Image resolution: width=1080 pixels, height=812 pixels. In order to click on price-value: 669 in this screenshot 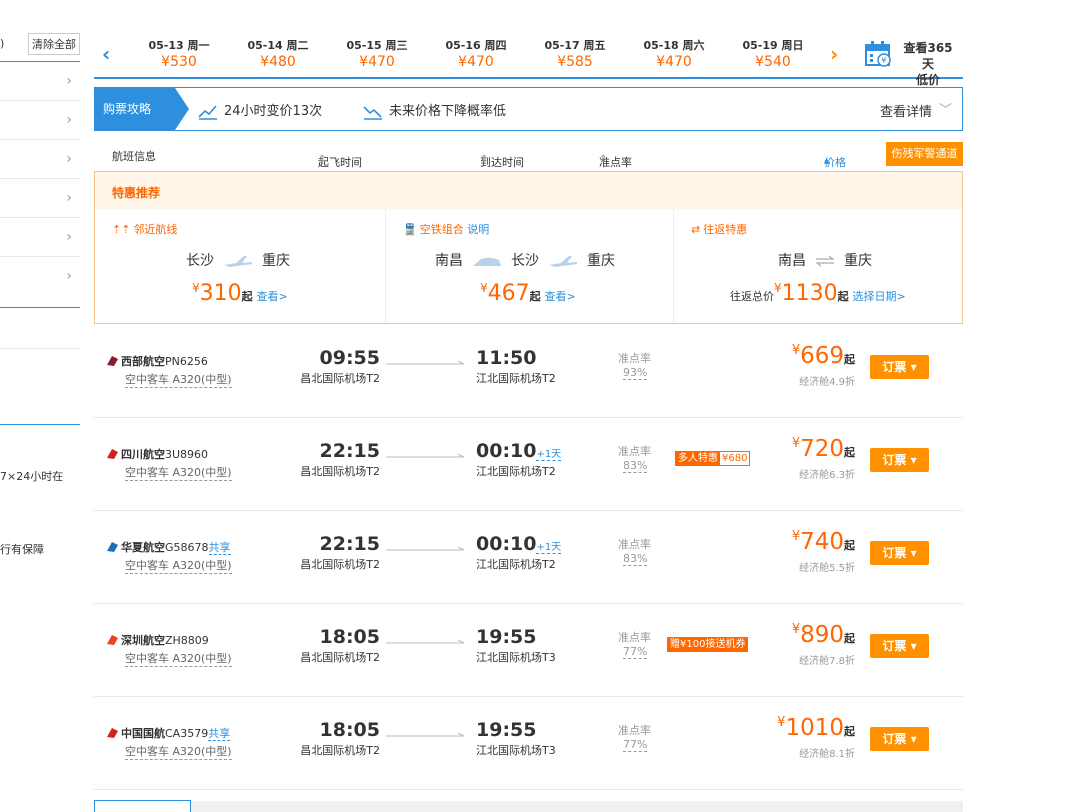, I will do `click(822, 356)`.